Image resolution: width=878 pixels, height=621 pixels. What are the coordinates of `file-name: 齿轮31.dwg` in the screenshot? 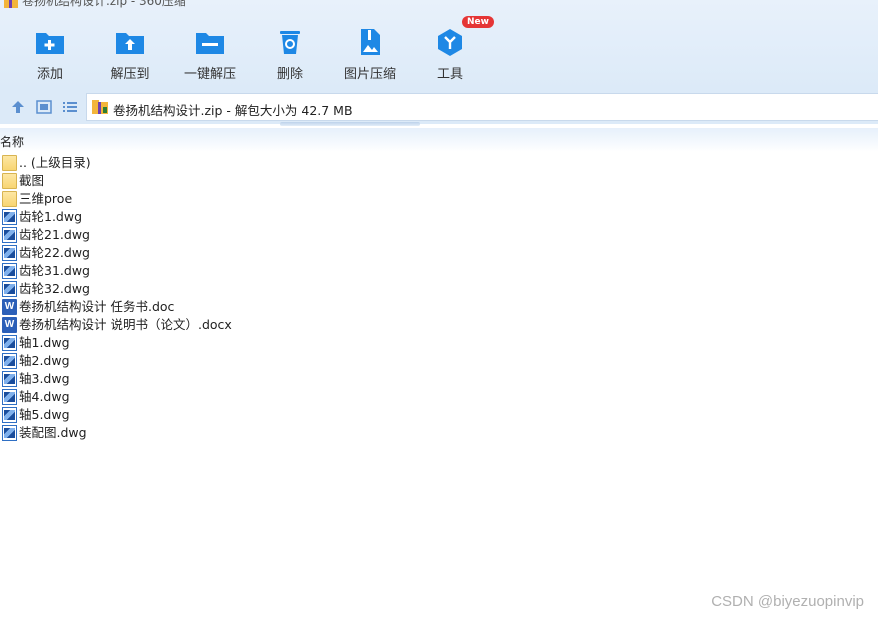 It's located at (54, 270).